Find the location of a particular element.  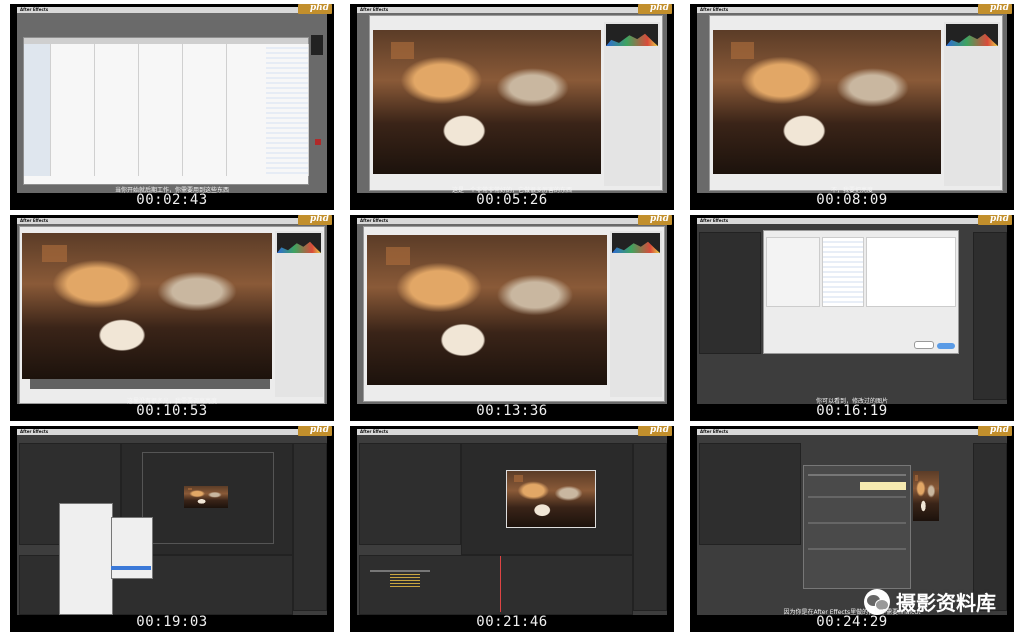

app-name: After Effects is located at coordinates (34, 9).